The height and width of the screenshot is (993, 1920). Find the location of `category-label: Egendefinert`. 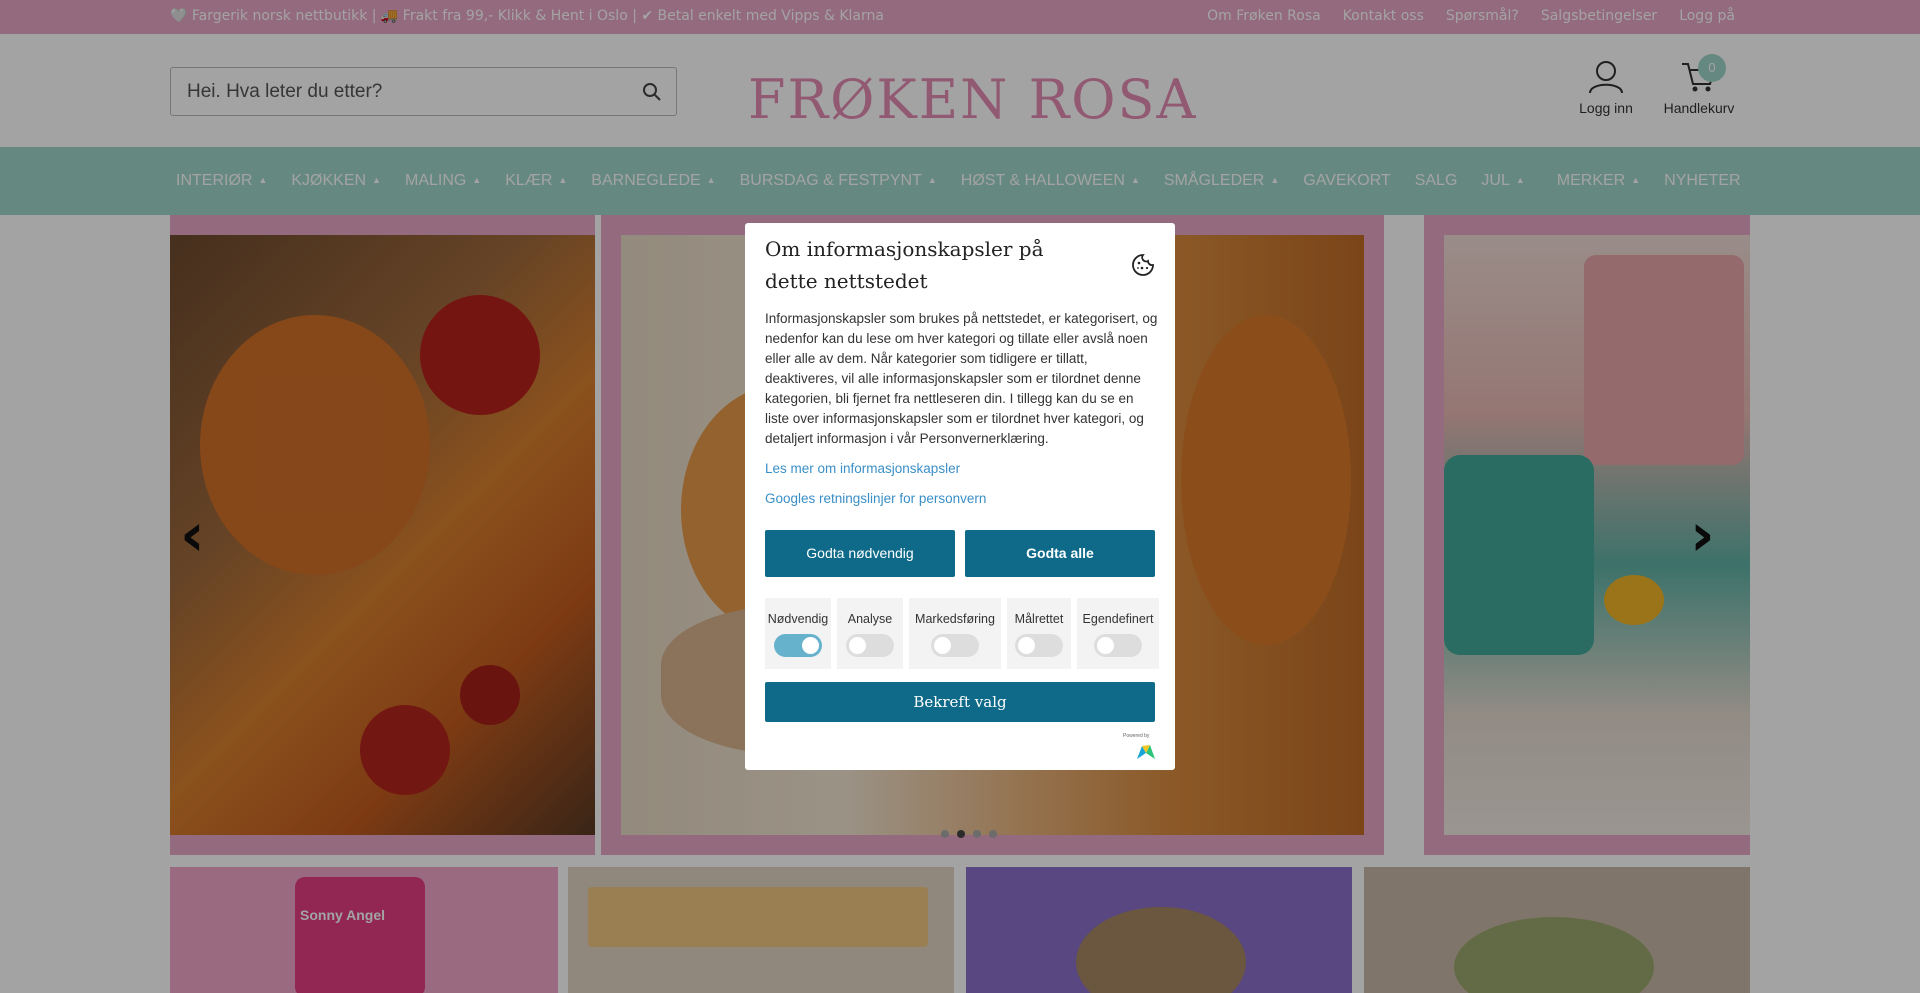

category-label: Egendefinert is located at coordinates (1118, 619).